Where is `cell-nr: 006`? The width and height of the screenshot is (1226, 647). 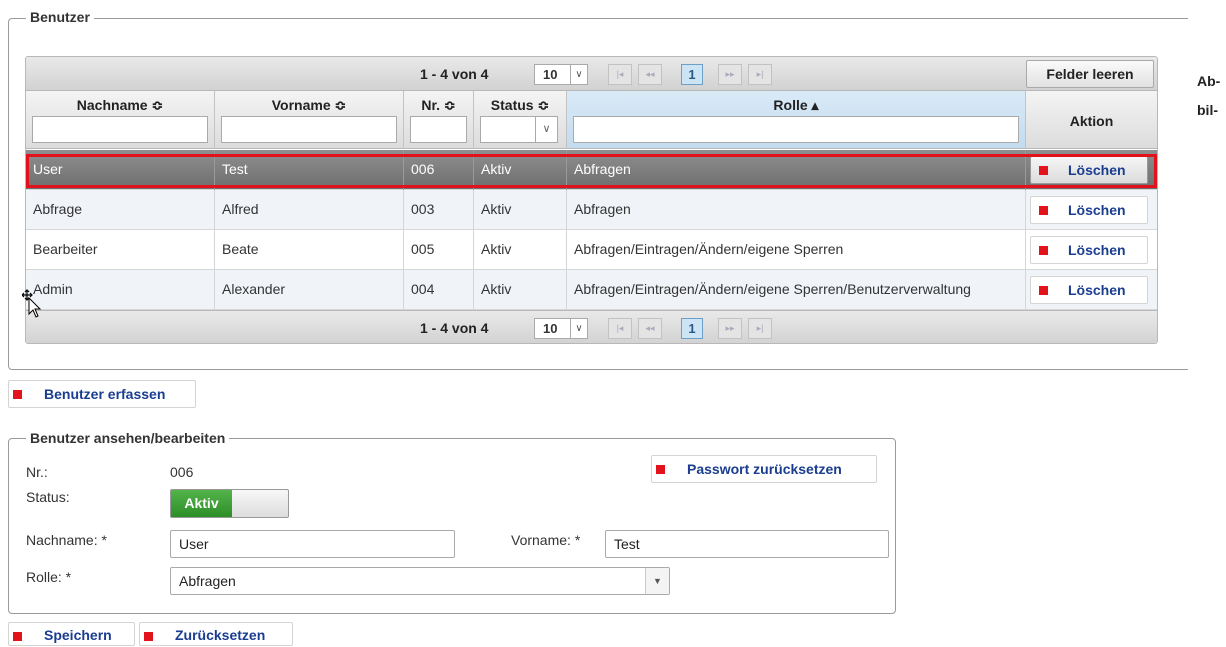 cell-nr: 006 is located at coordinates (439, 170).